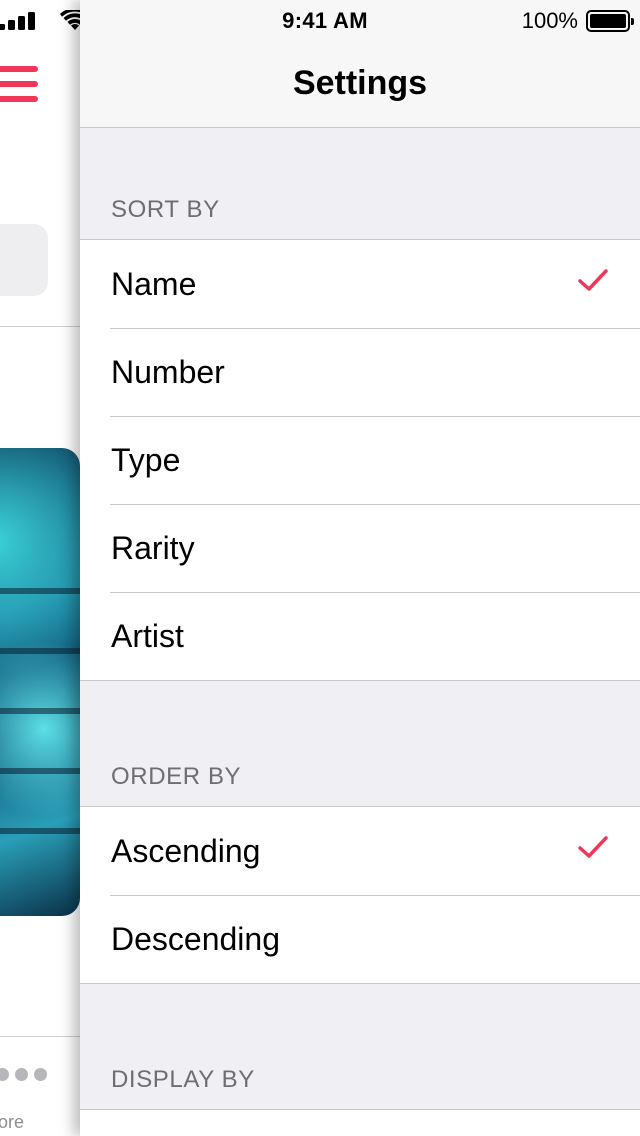 The image size is (640, 1136). Describe the element at coordinates (168, 372) in the screenshot. I see `option-label: Number` at that location.